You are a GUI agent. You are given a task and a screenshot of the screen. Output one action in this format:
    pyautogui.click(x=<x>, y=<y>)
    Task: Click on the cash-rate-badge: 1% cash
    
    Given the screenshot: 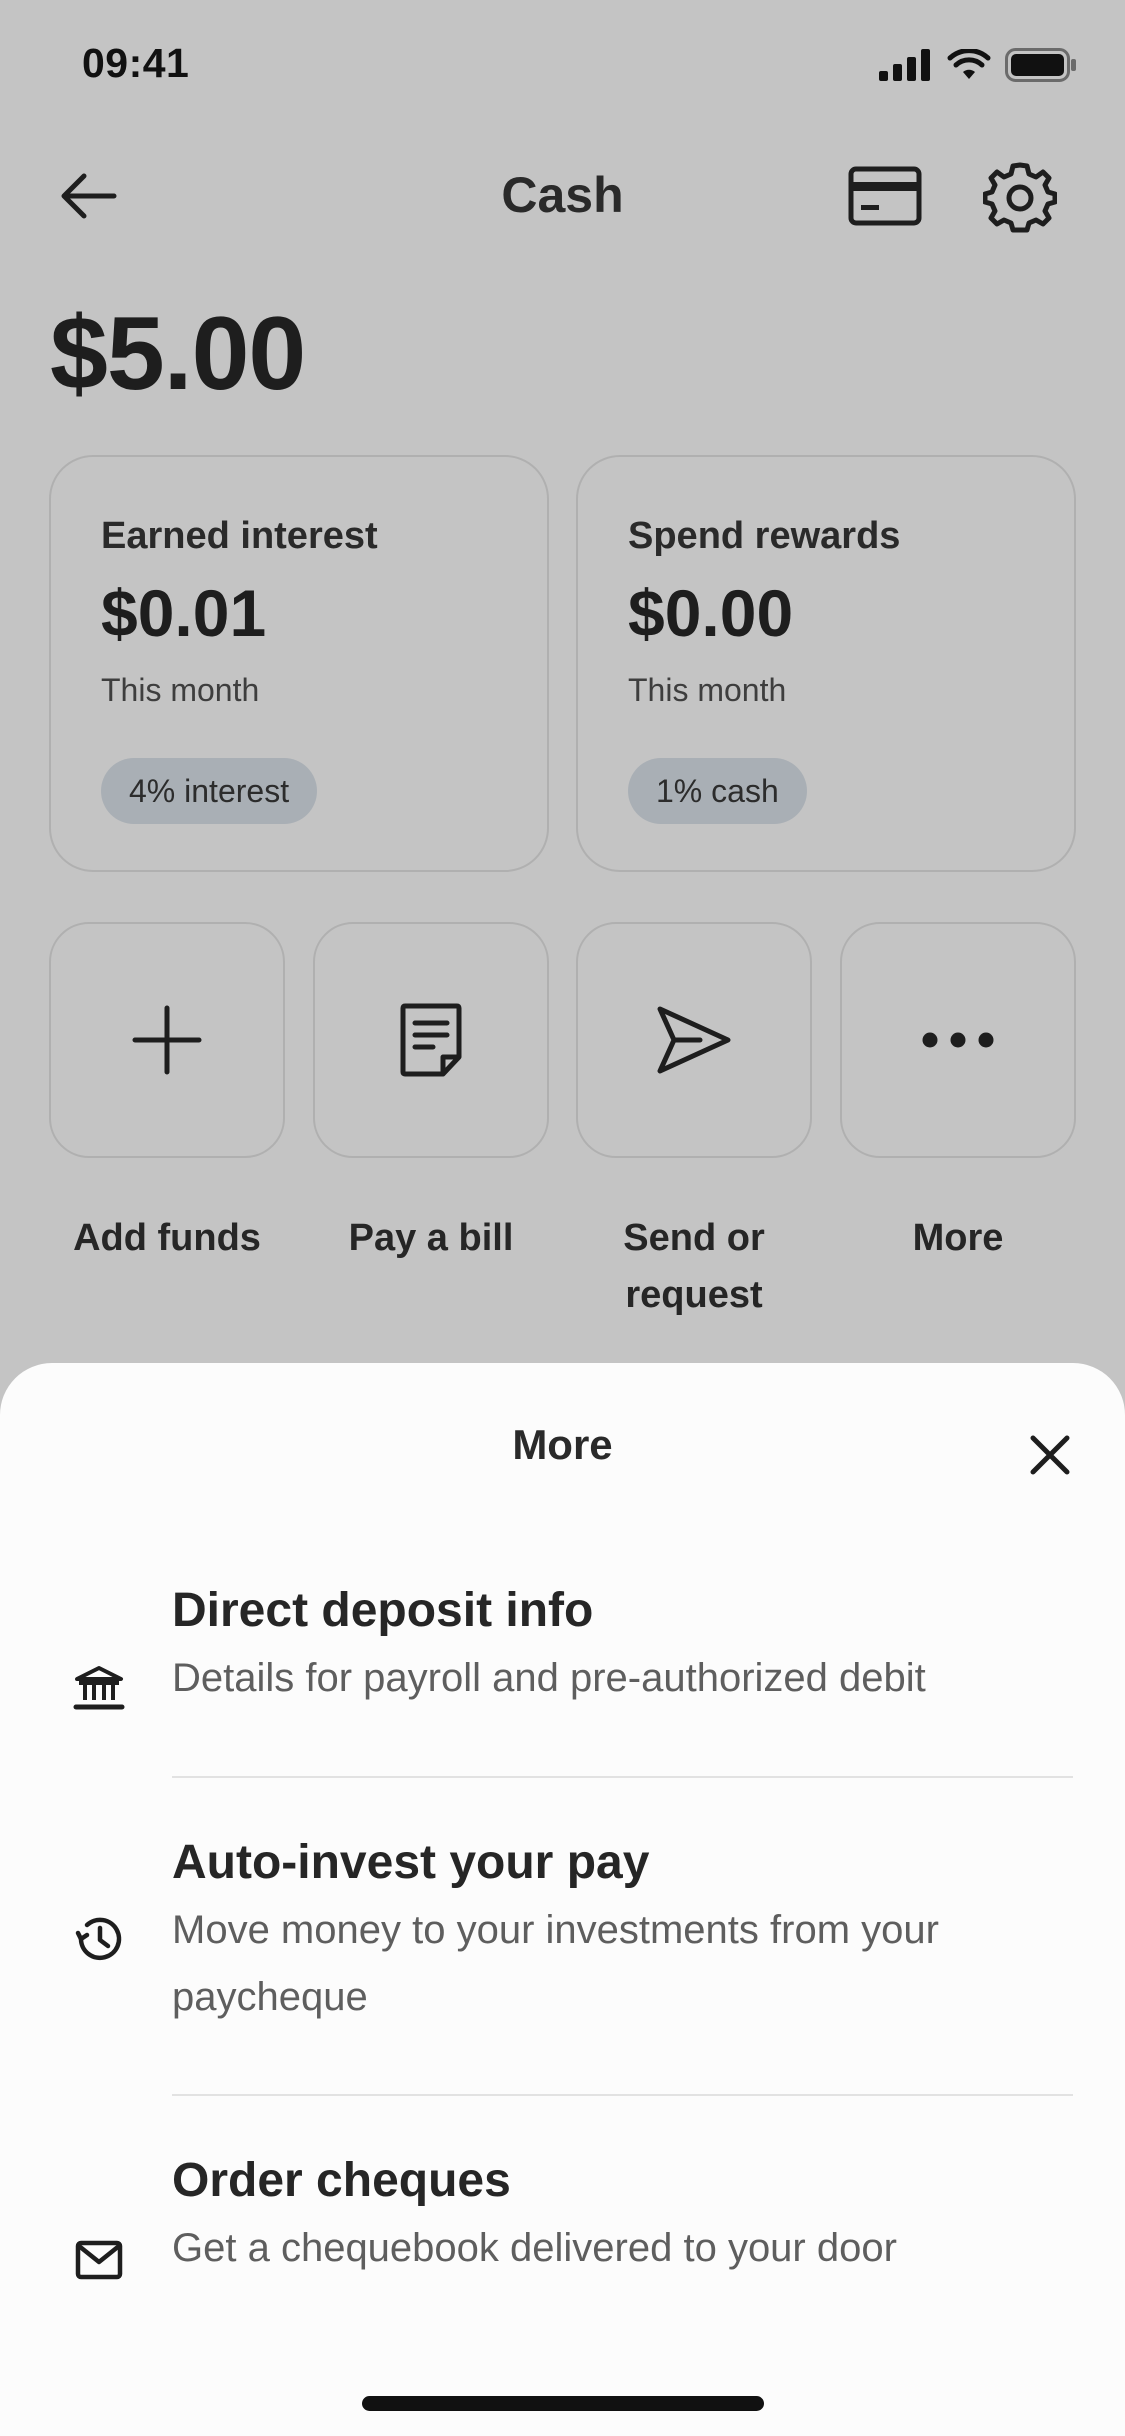 What is the action you would take?
    pyautogui.click(x=717, y=791)
    